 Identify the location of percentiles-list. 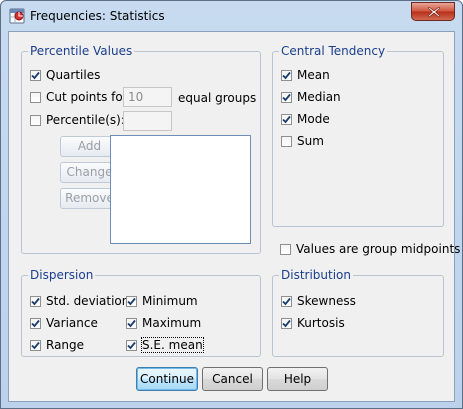
(180, 189).